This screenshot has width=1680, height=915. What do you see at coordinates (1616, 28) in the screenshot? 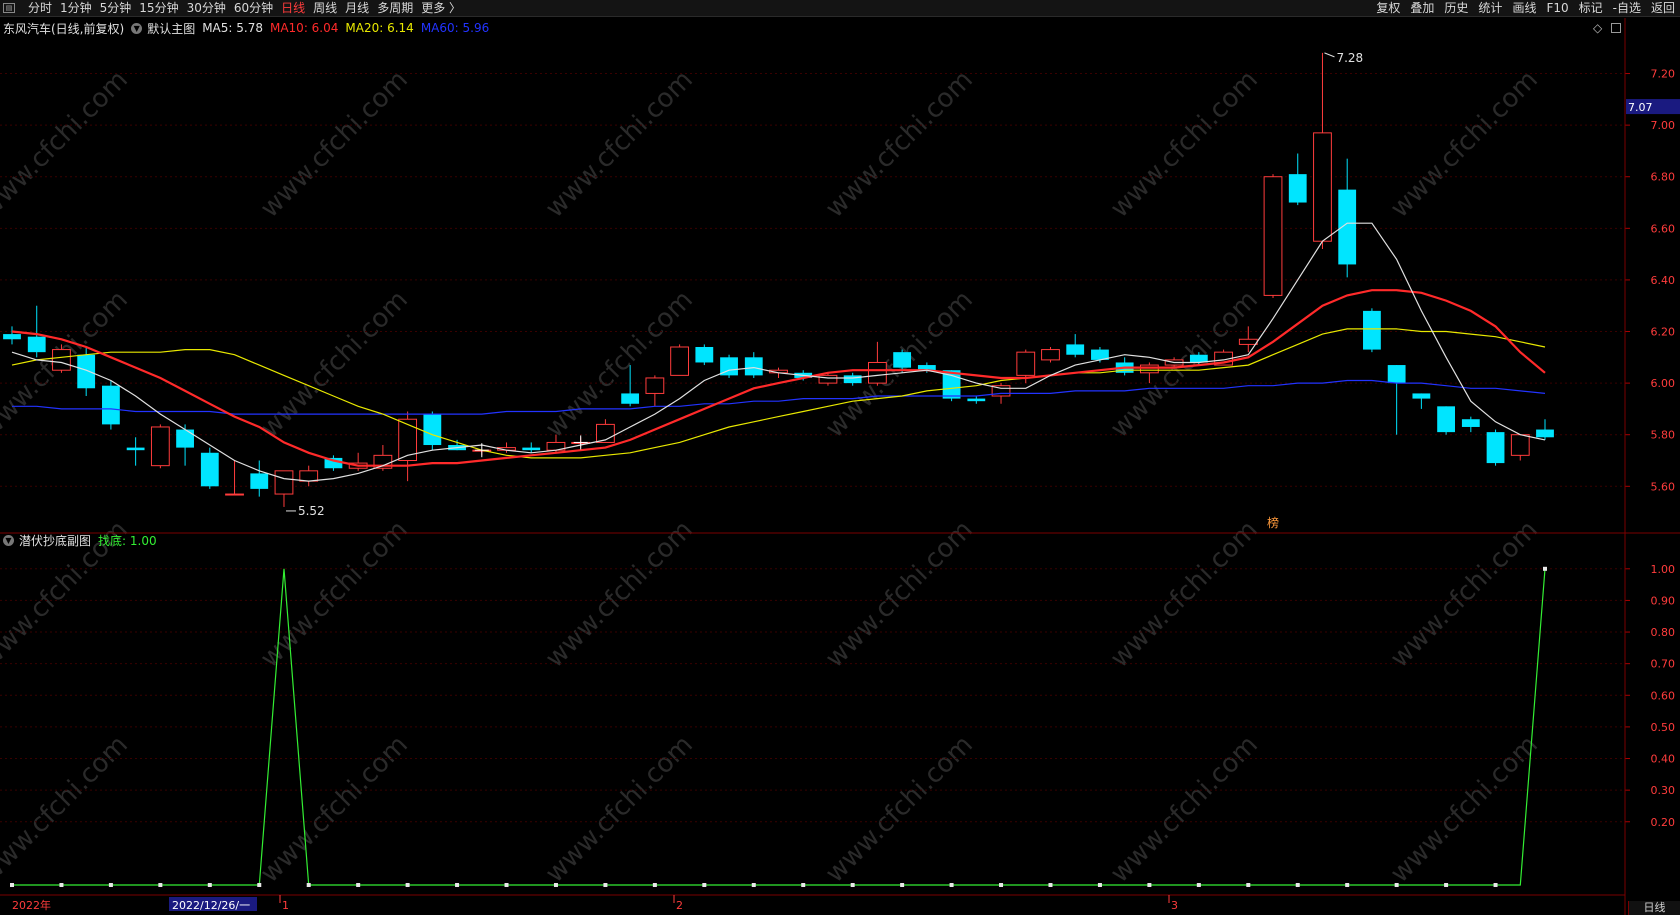
I see `maximize-icon` at bounding box center [1616, 28].